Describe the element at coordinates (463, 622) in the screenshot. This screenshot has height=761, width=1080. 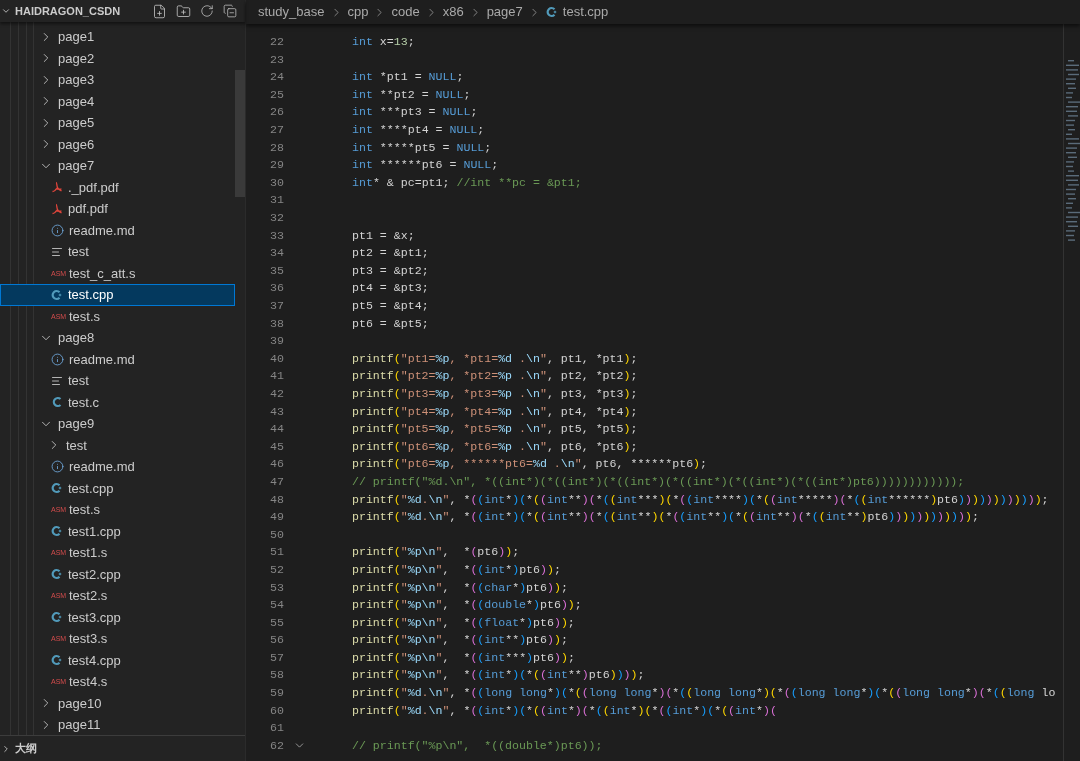
I see `code-line: printf("%p\n", *((float*)pt6));` at that location.